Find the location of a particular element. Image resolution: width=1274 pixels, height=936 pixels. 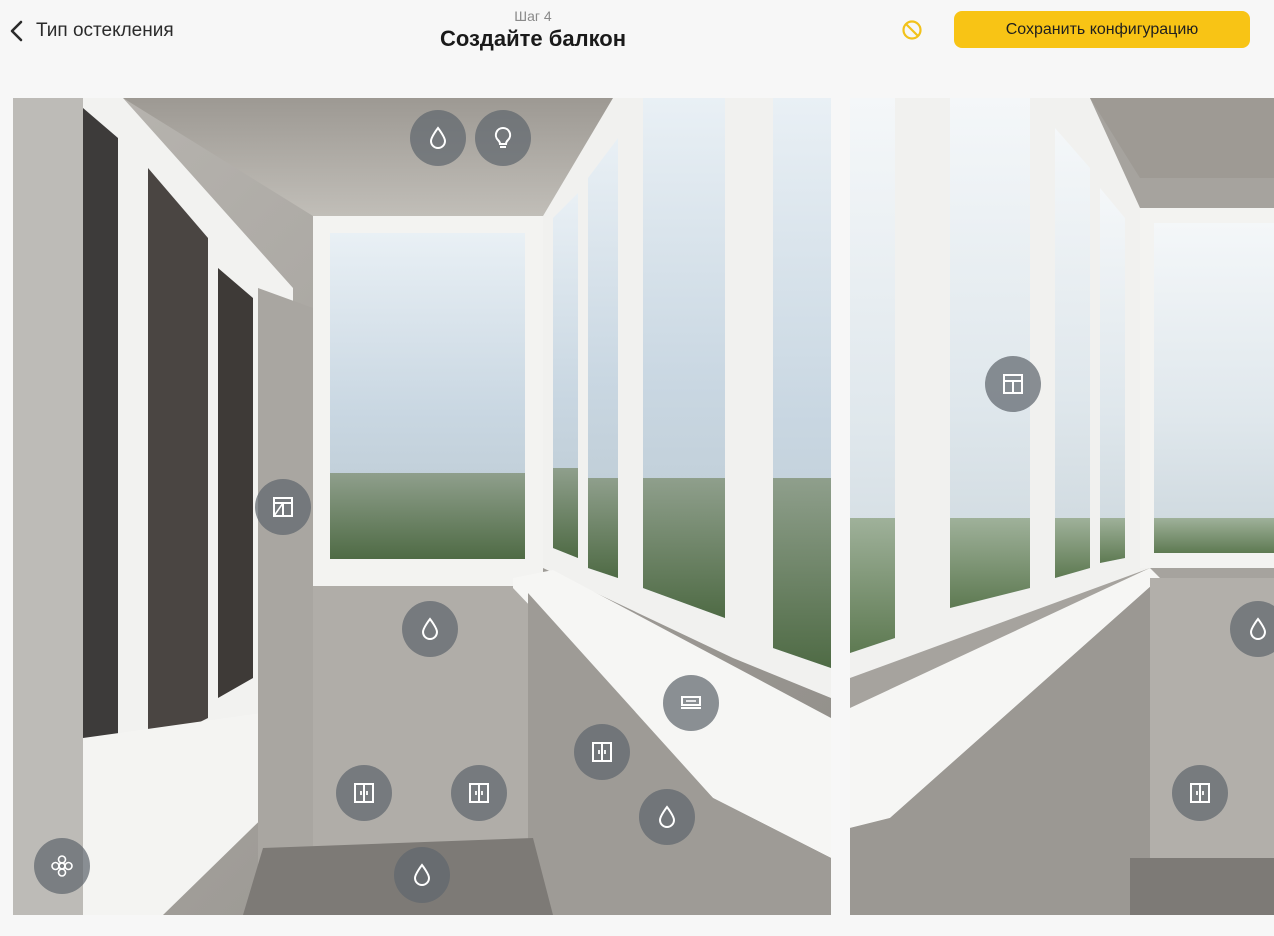

hotspot-window-sash is located at coordinates (283, 507).